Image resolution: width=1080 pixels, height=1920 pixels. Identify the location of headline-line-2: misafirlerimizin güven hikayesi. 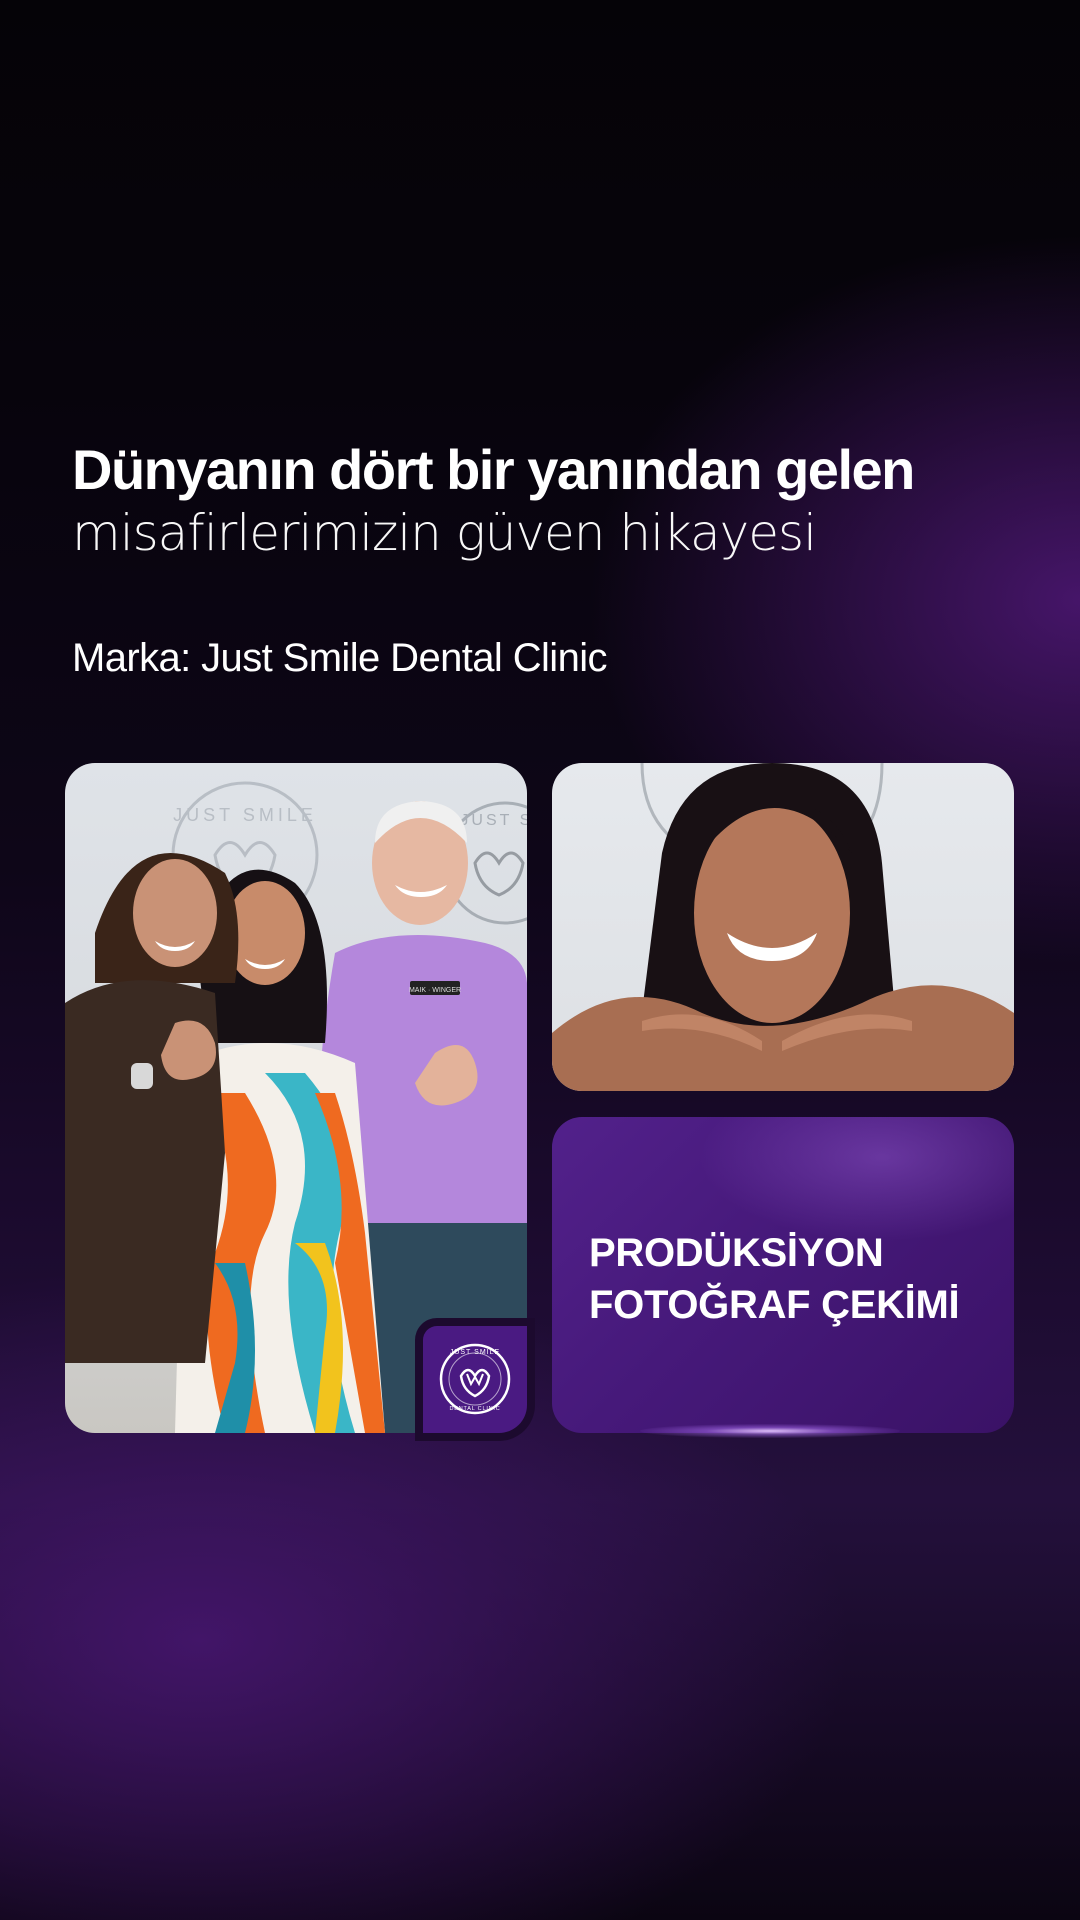
(444, 533).